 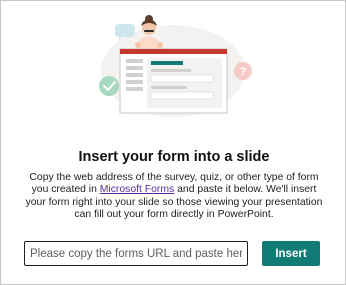 What do you see at coordinates (184, 83) in the screenshot?
I see `form-preview` at bounding box center [184, 83].